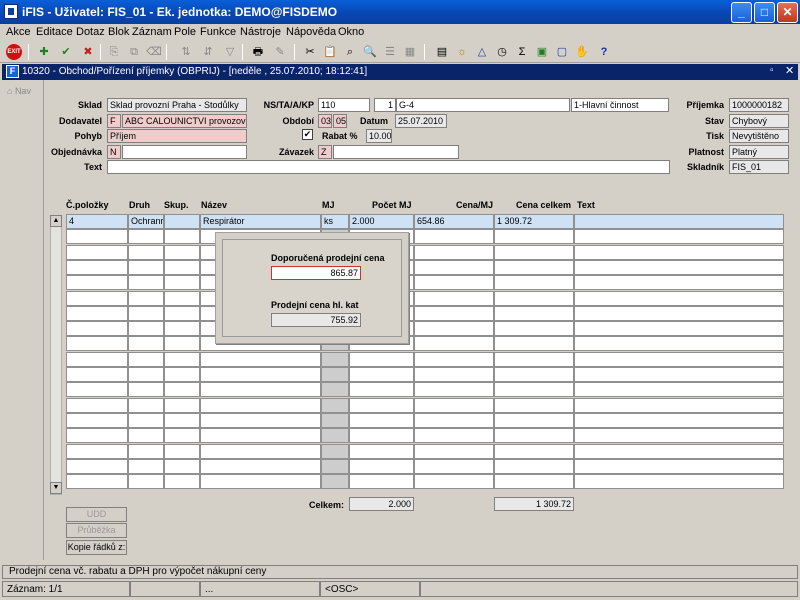 The height and width of the screenshot is (600, 800). I want to click on menu-blok: Blok, so click(118, 32).